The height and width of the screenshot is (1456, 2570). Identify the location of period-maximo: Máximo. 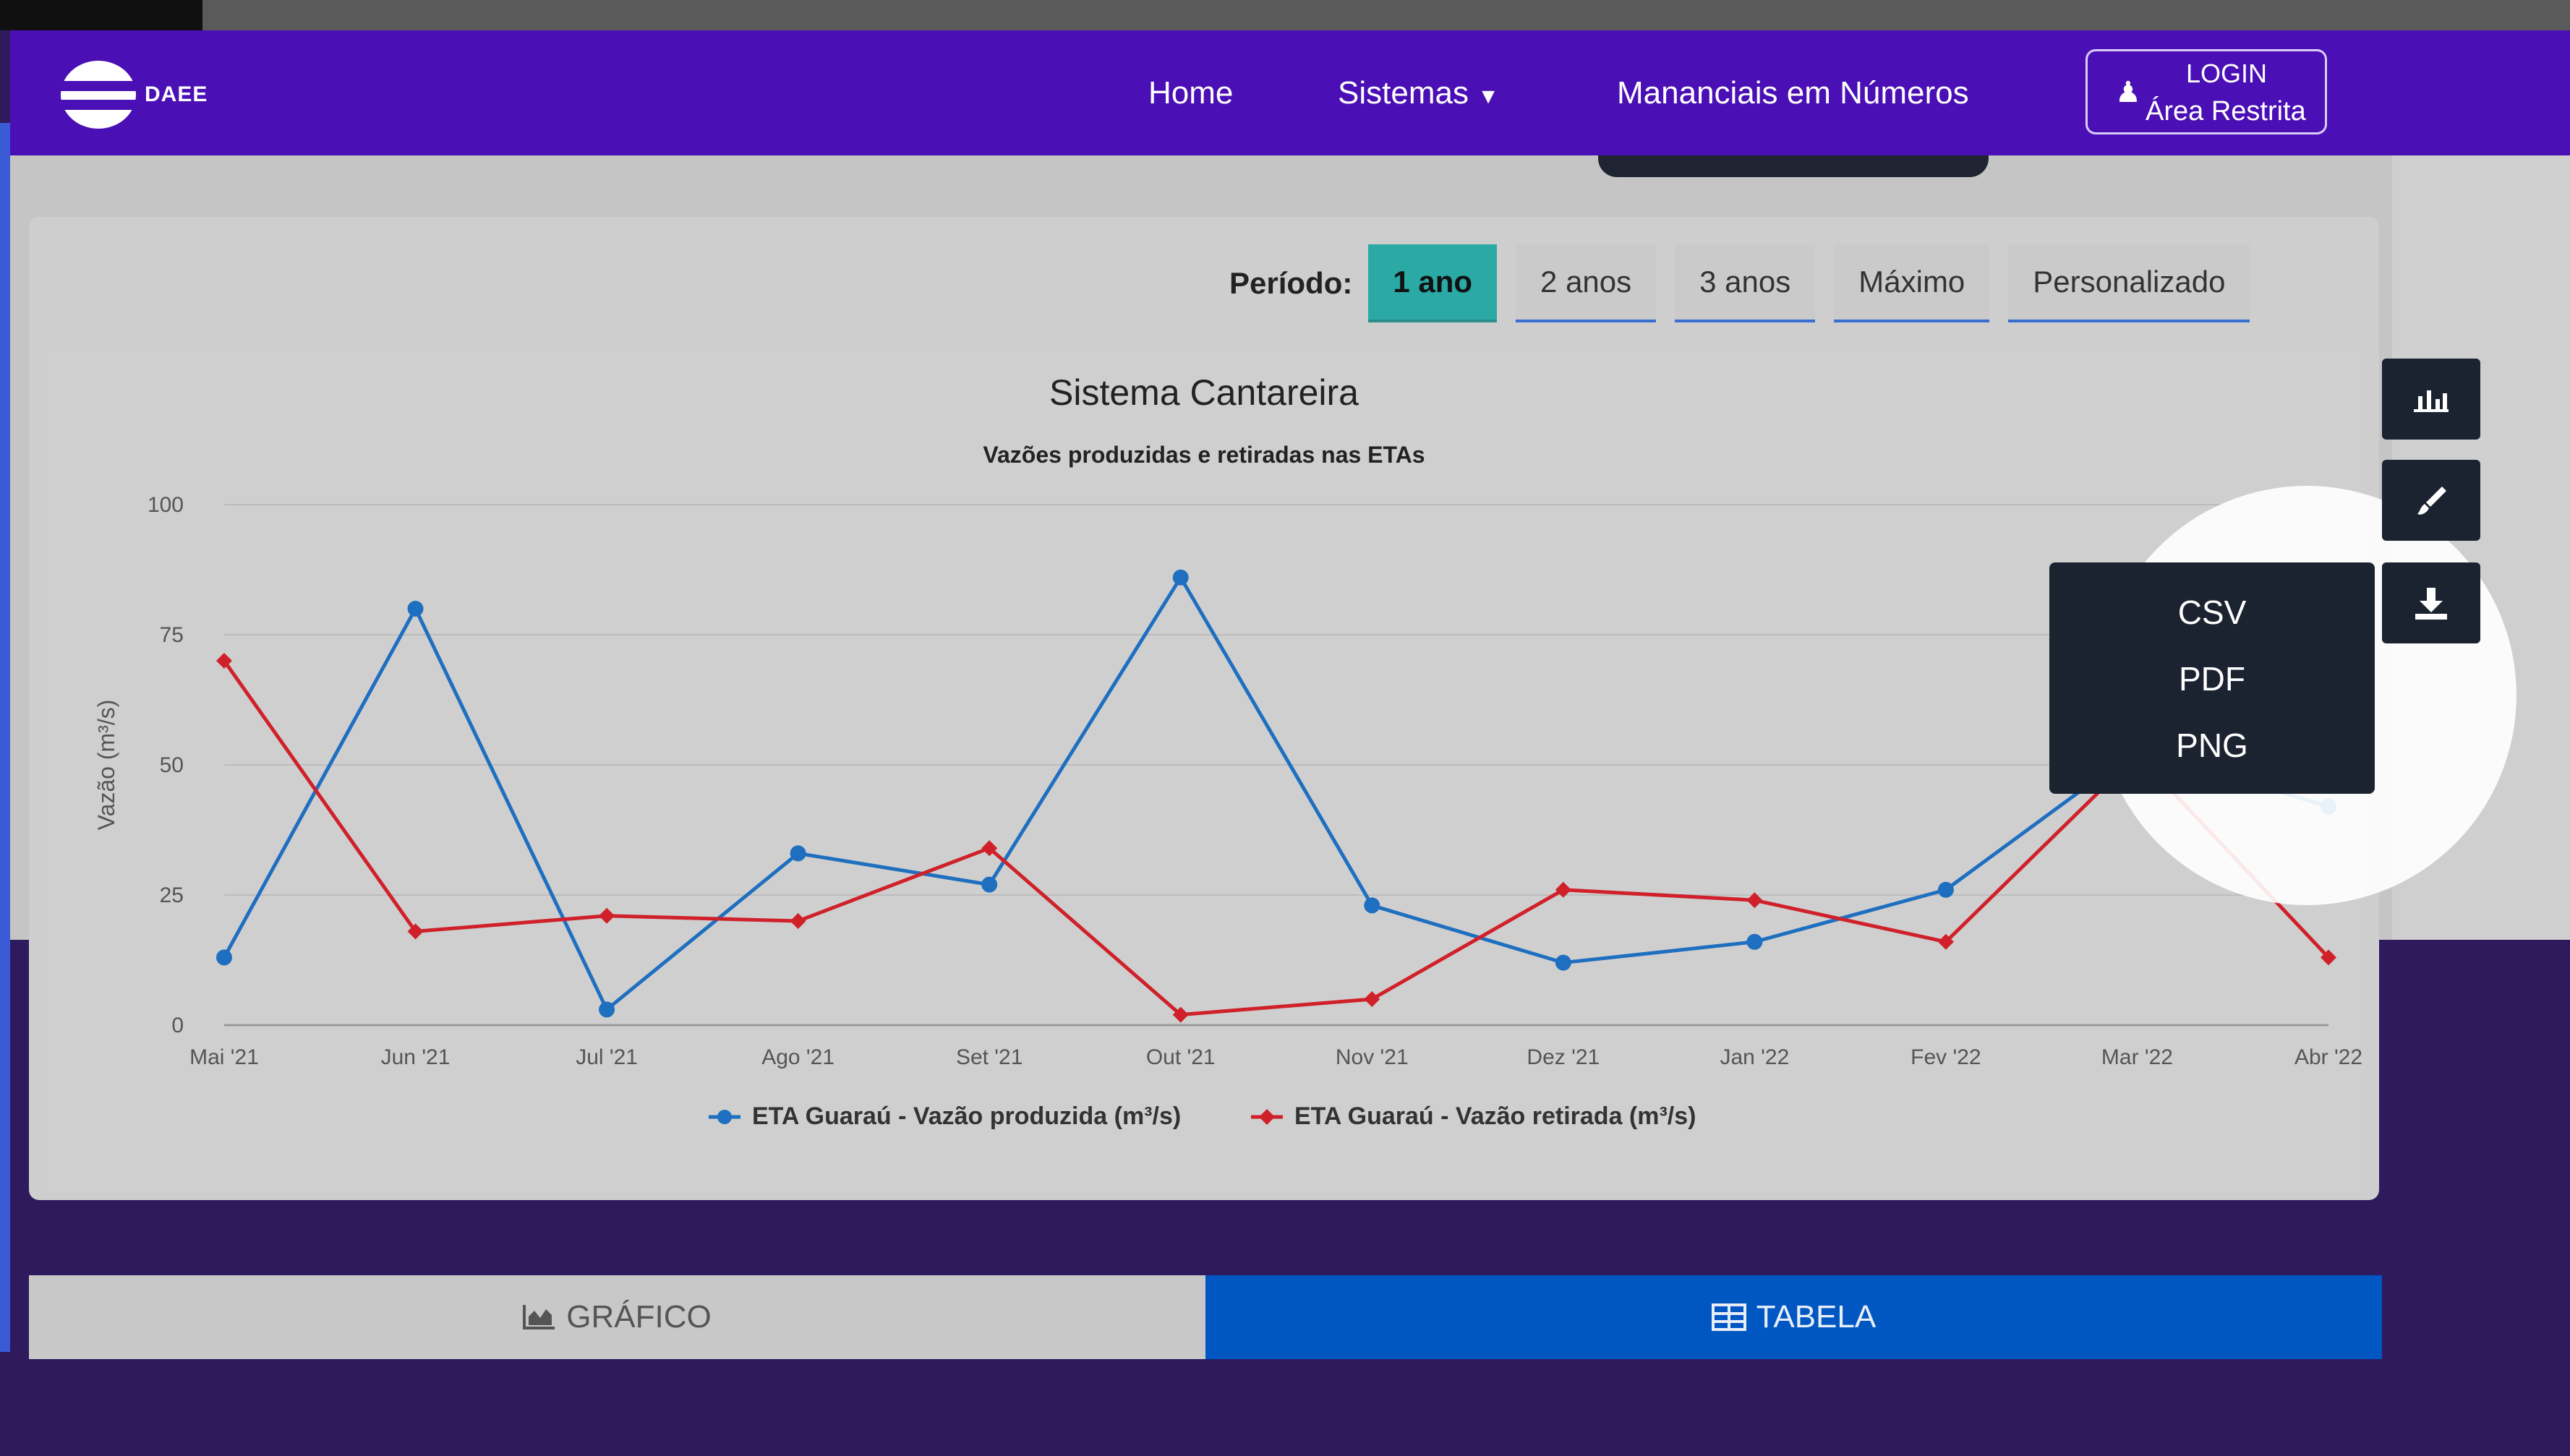
(1912, 283).